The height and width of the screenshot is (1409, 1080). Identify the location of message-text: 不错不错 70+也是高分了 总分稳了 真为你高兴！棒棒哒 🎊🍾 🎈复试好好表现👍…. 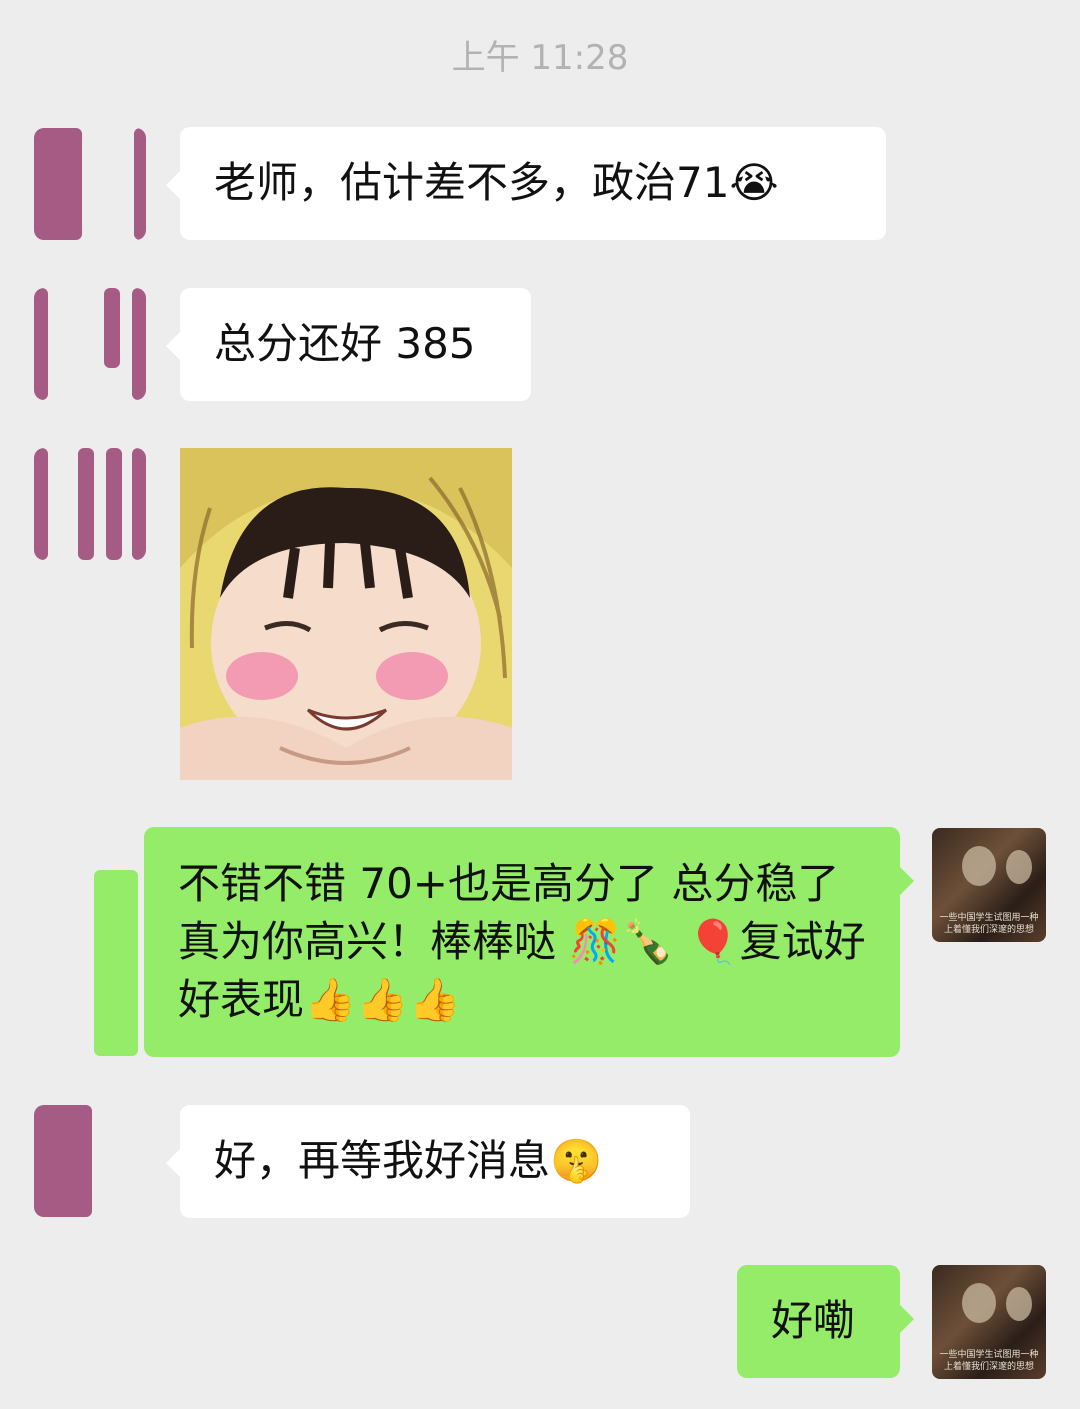
(522, 941).